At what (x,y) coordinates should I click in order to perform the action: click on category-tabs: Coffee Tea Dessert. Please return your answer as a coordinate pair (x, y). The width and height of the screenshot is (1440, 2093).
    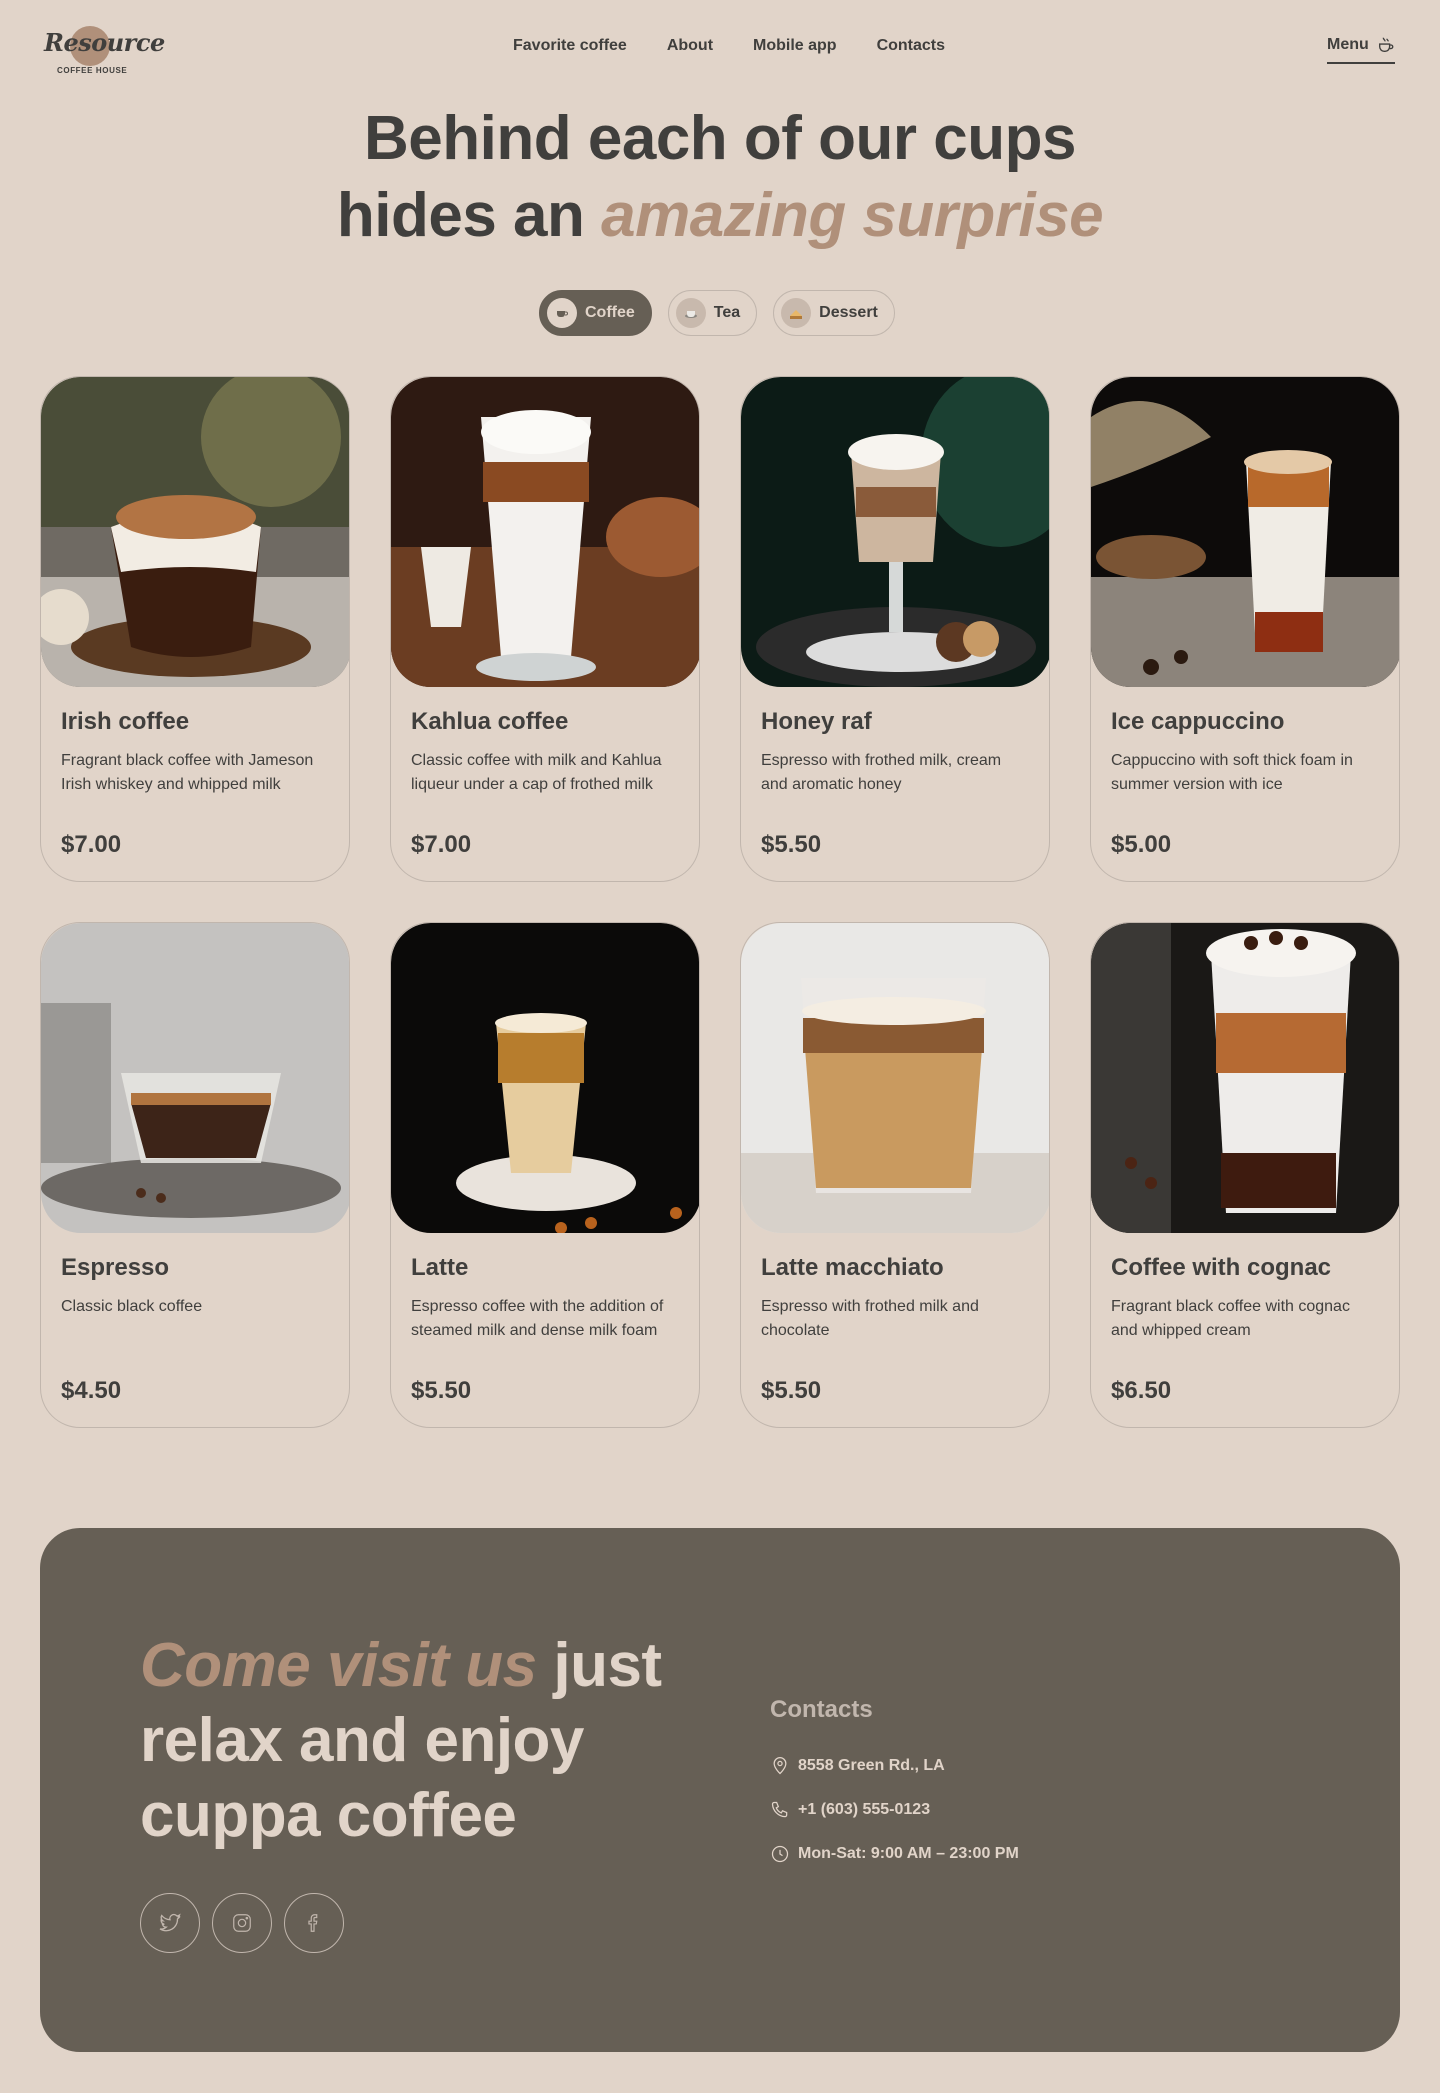
    Looking at the image, I should click on (717, 313).